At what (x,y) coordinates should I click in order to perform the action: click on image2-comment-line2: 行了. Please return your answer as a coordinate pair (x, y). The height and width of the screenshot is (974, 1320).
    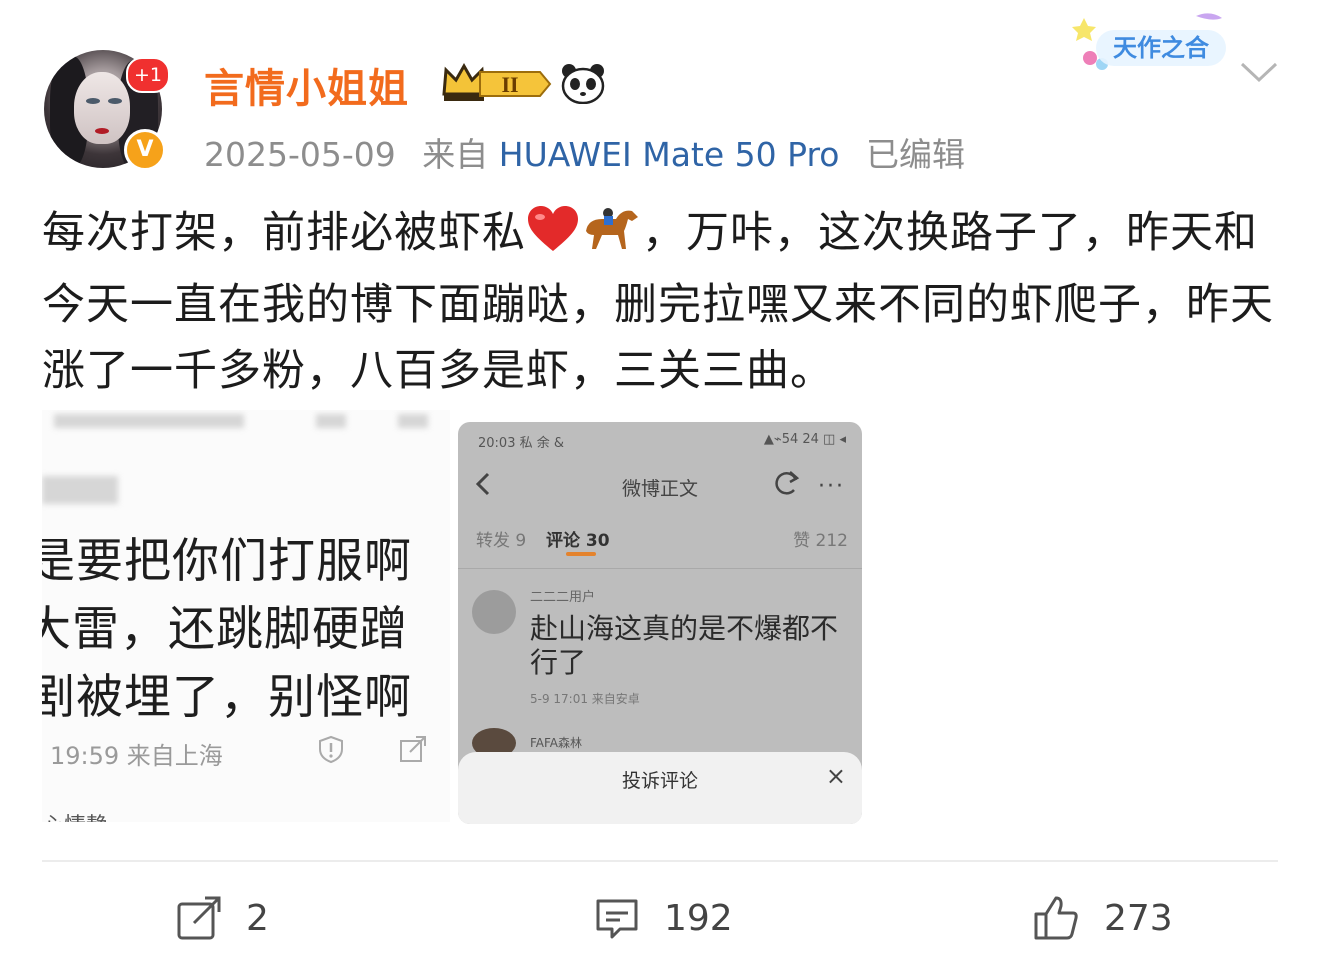
    Looking at the image, I should click on (558, 662).